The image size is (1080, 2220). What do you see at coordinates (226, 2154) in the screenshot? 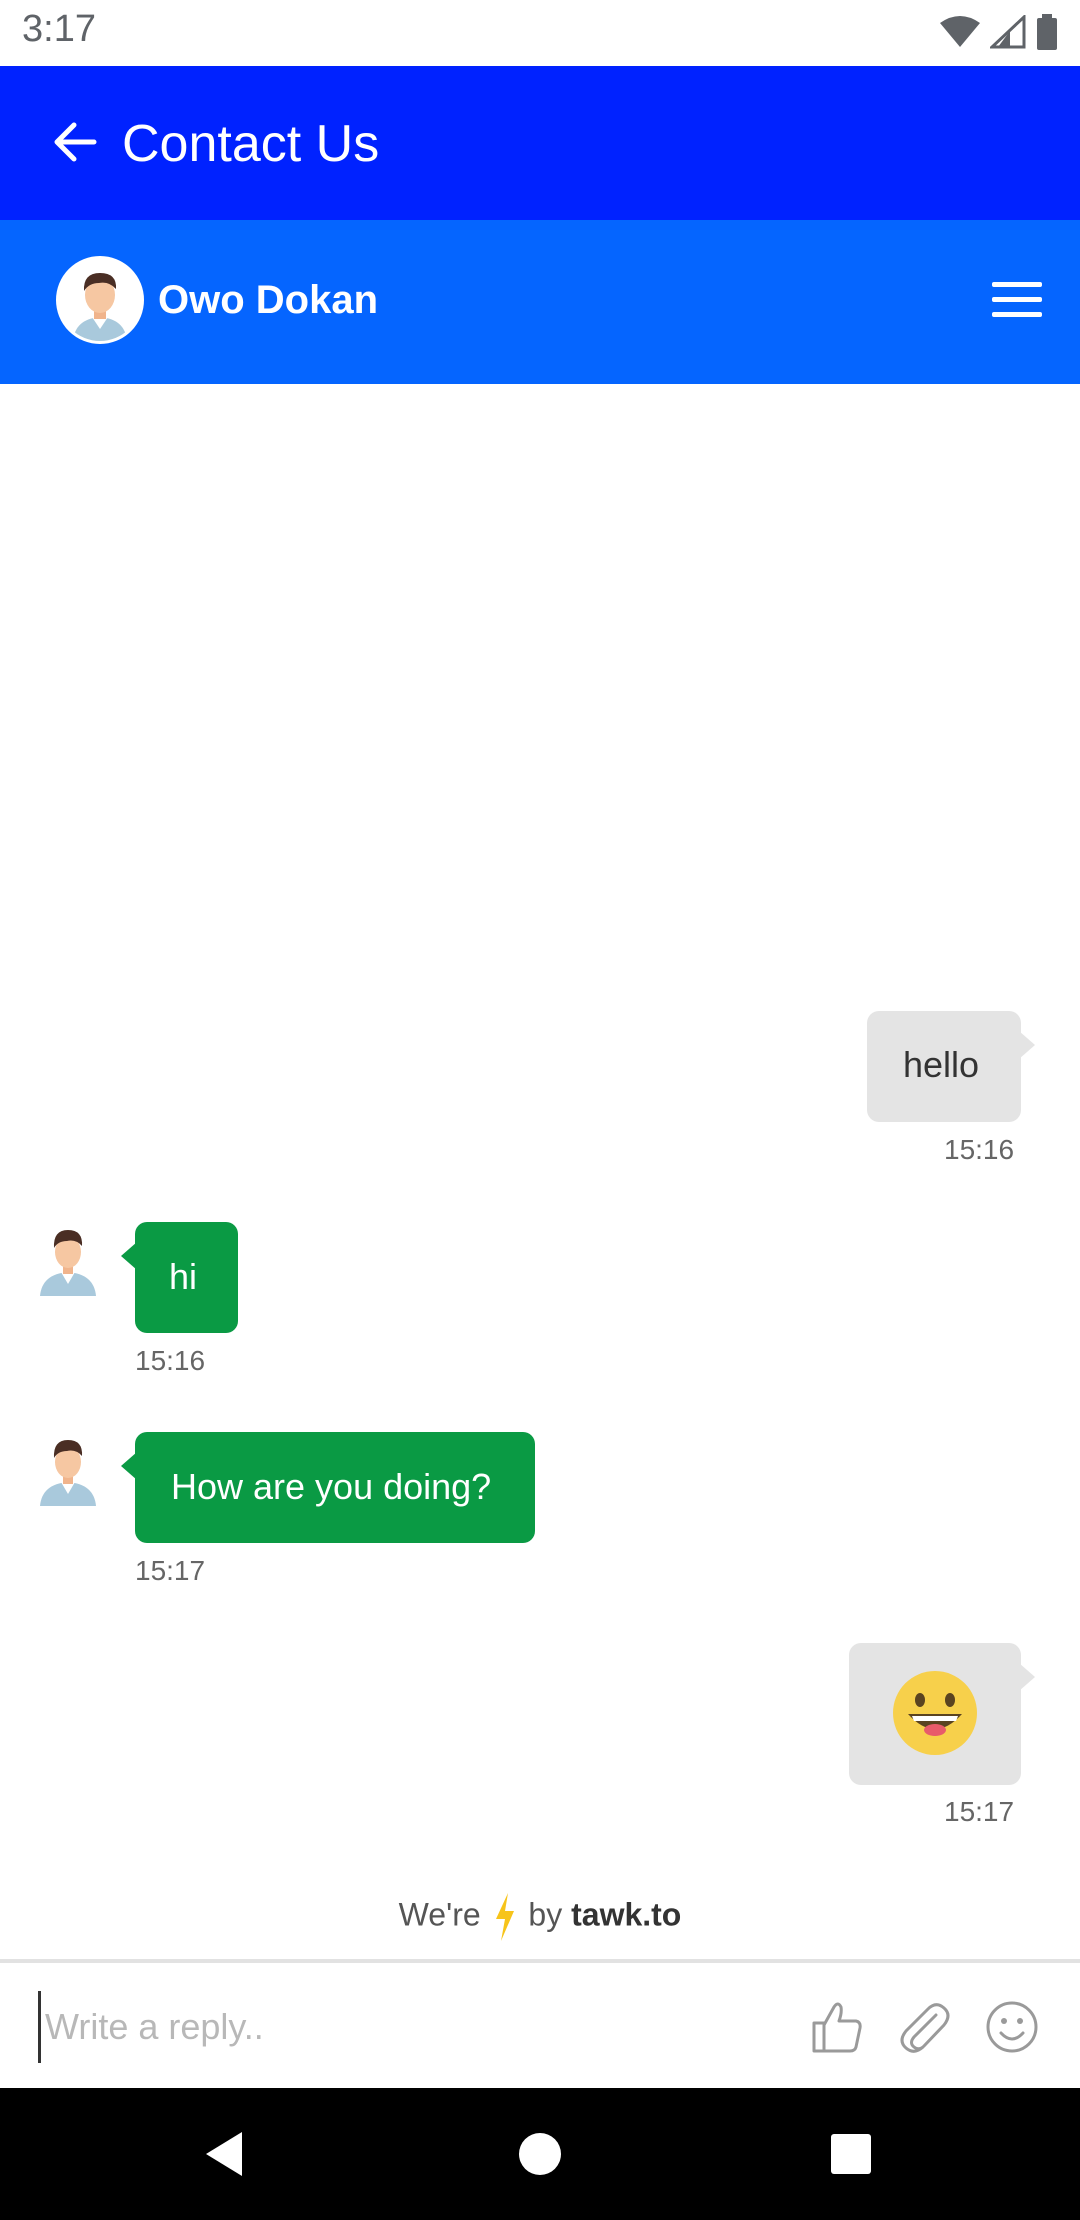
I see `back-triangle-icon` at bounding box center [226, 2154].